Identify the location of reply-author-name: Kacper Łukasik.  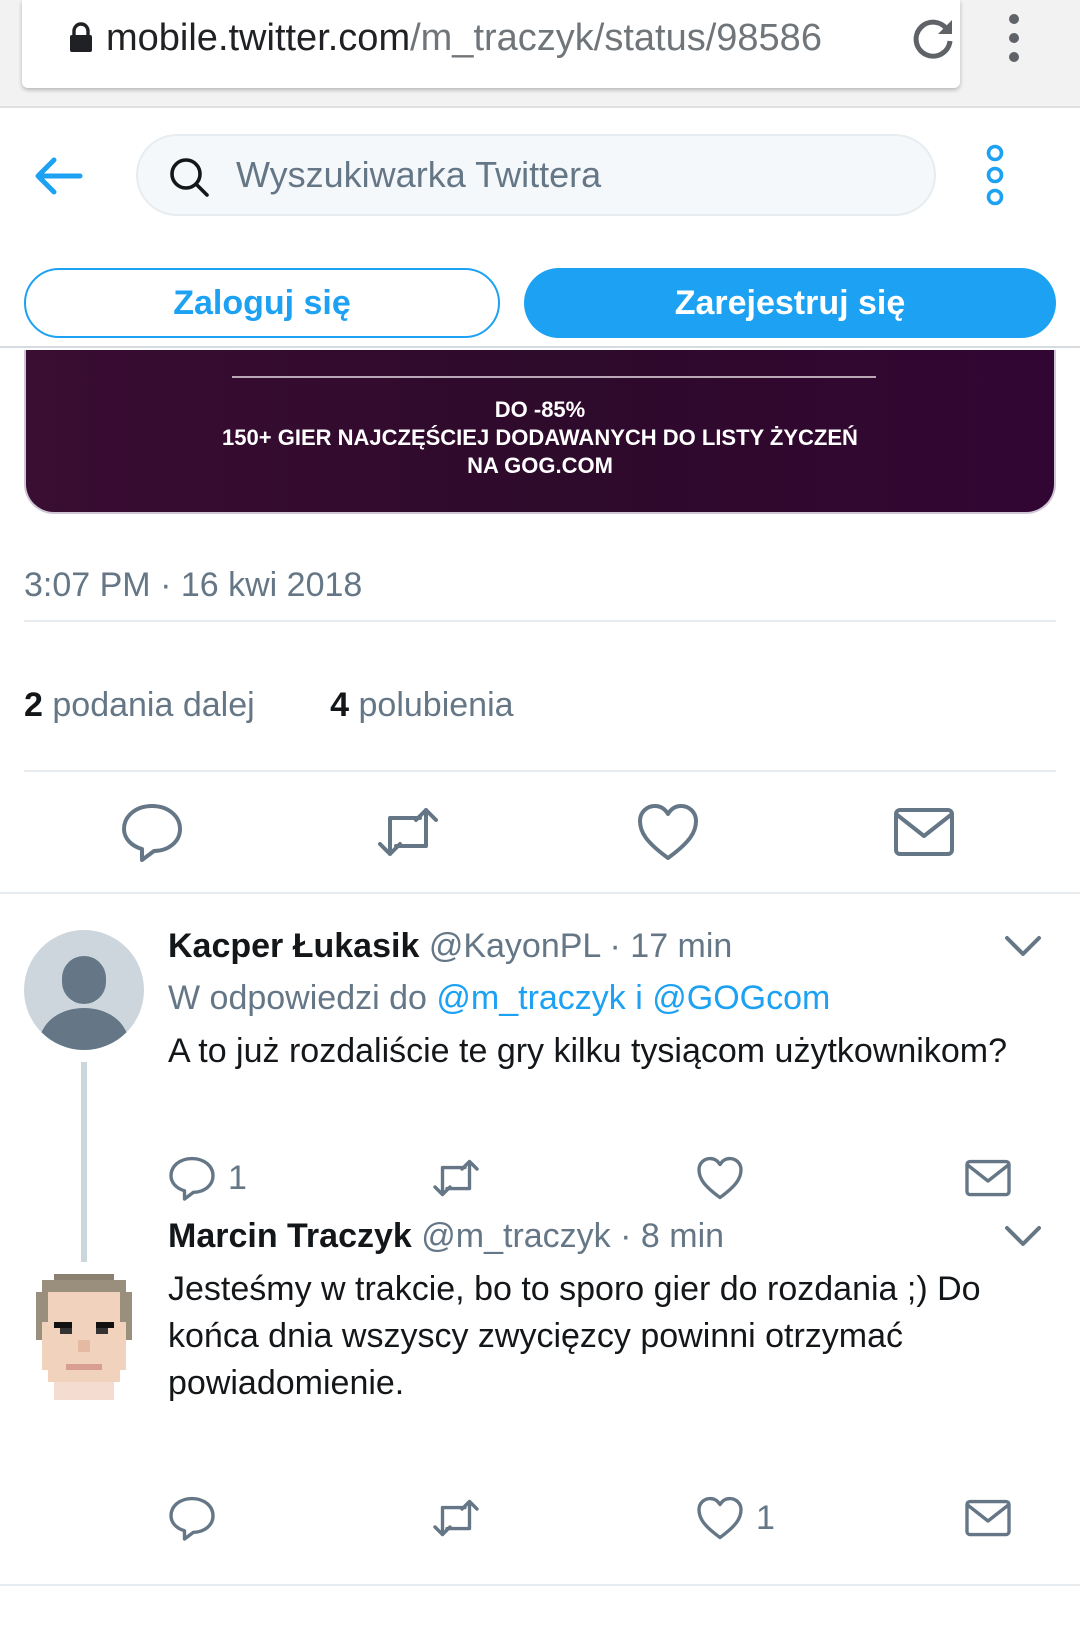
(293, 946).